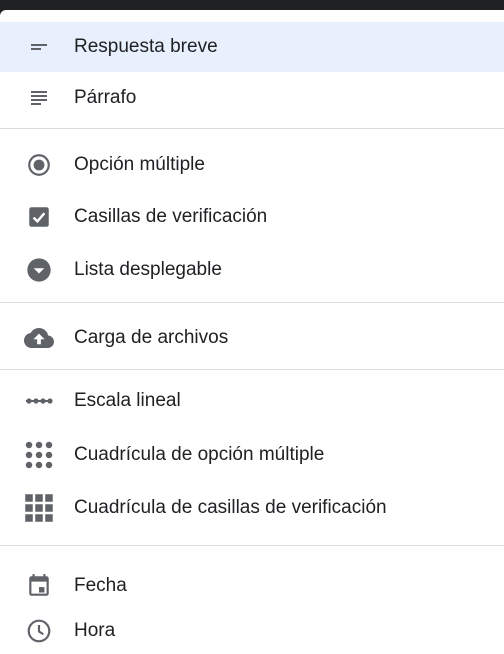 The height and width of the screenshot is (654, 504). I want to click on menu-item-label: Lista desplegable, so click(148, 269).